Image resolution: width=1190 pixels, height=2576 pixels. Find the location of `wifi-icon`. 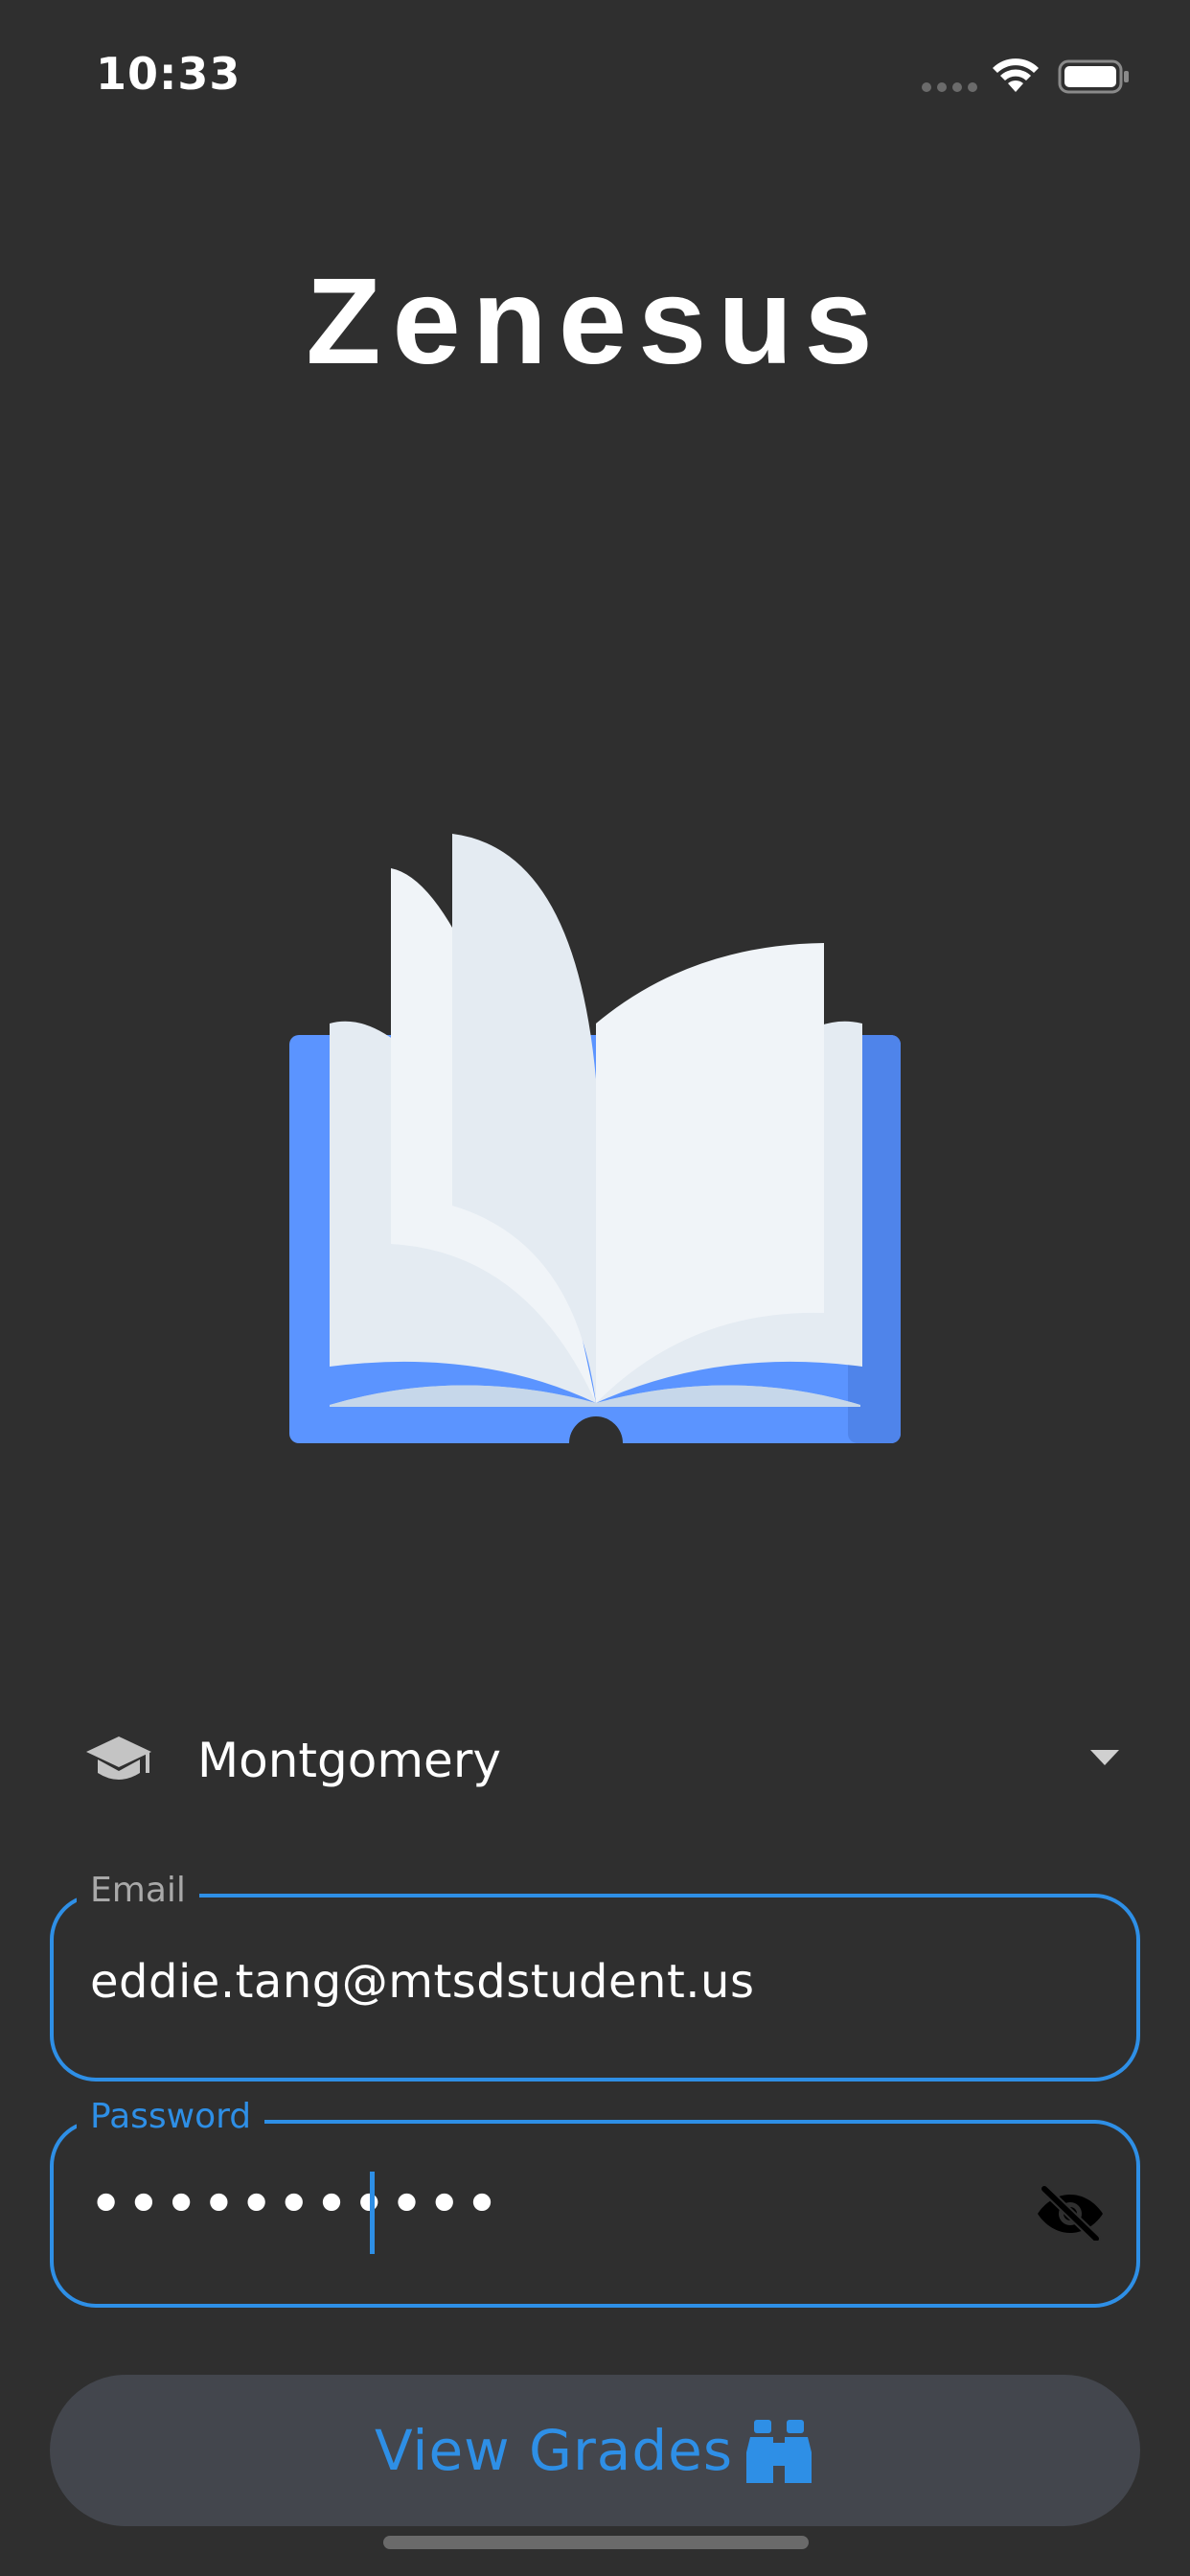

wifi-icon is located at coordinates (1016, 75).